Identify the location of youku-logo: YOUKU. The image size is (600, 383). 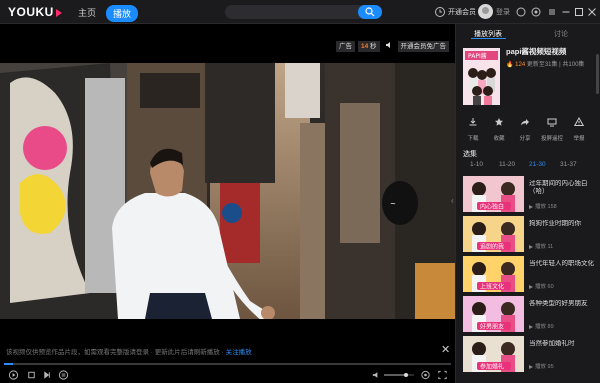
(35, 12).